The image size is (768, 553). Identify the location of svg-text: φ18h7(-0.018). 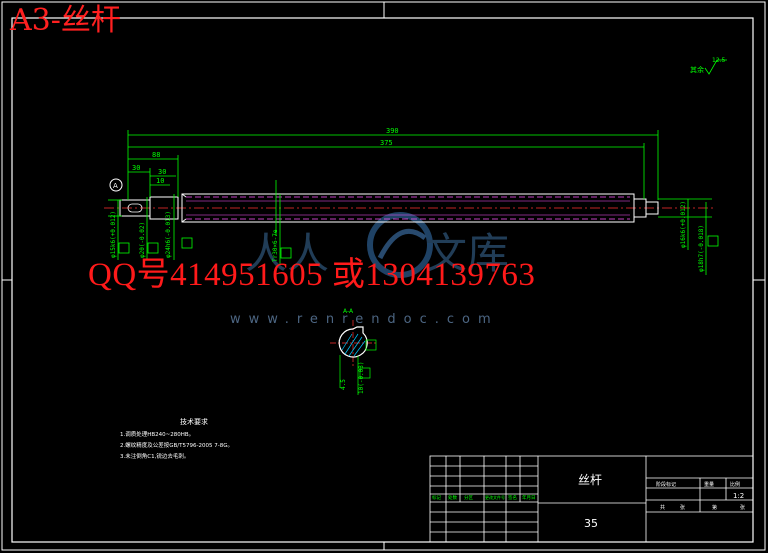
(701, 248).